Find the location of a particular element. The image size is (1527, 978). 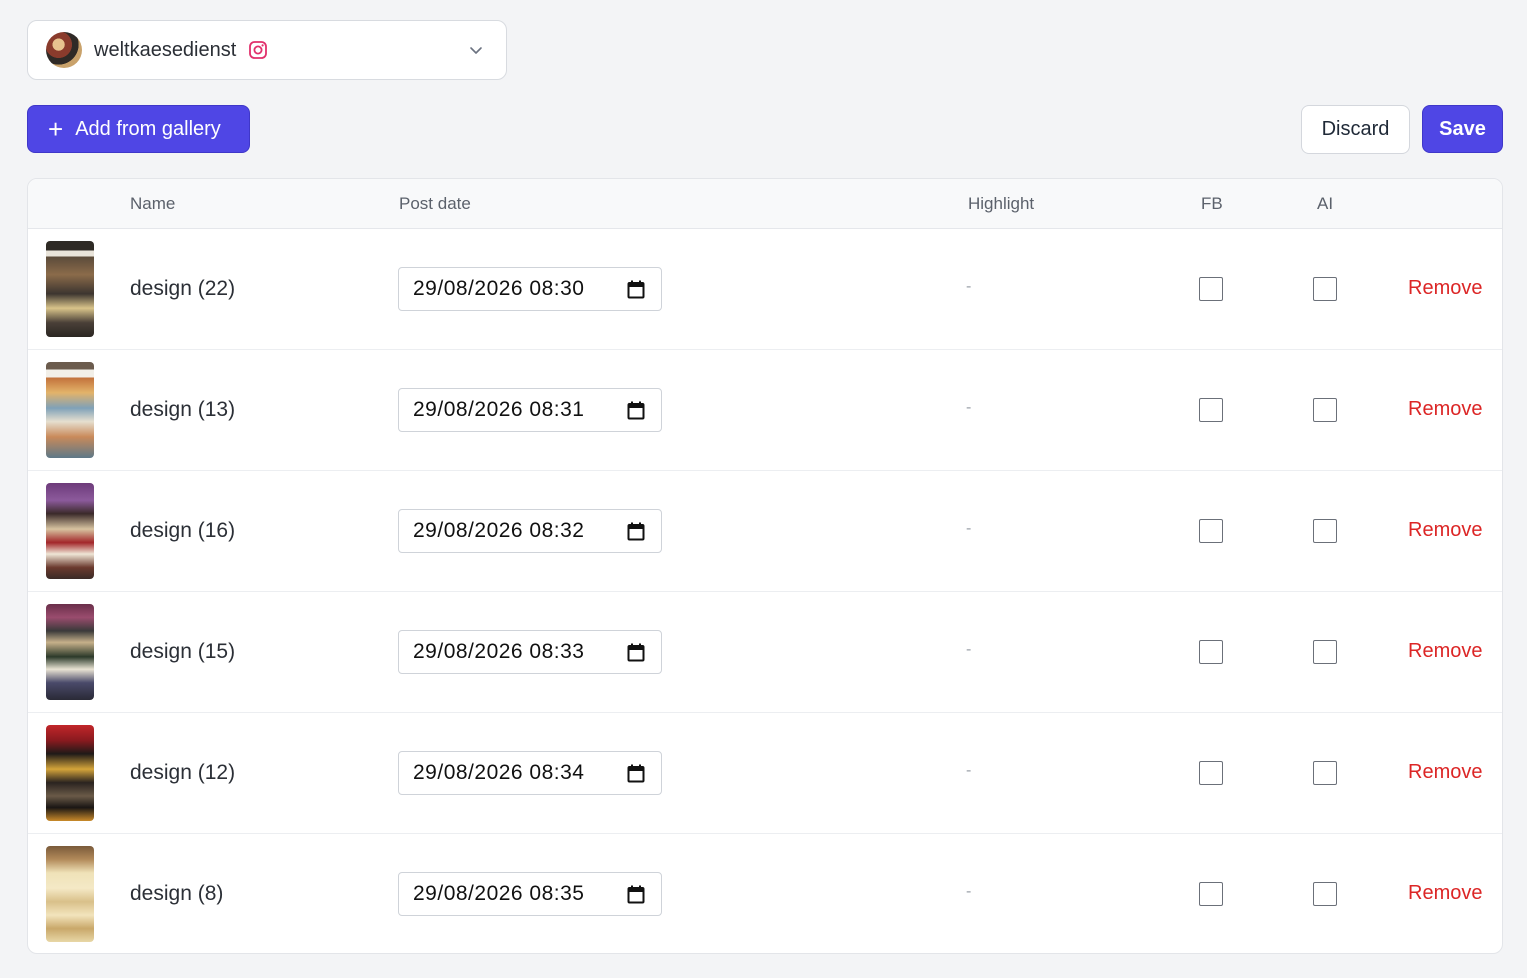

account-select: weltkaesedienst is located at coordinates (267, 50).